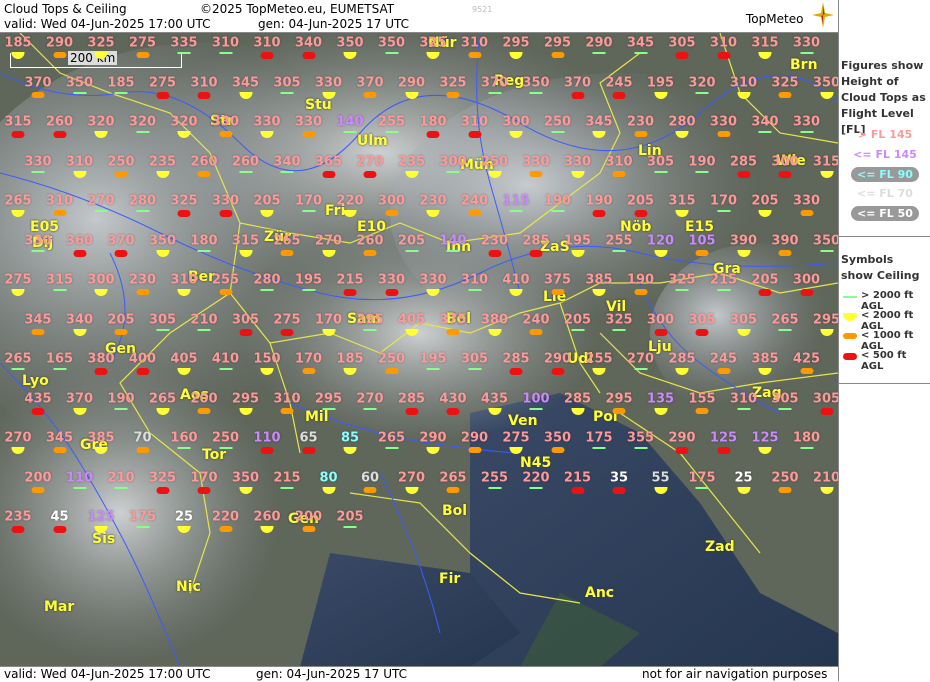  What do you see at coordinates (372, 141) in the screenshot?
I see `city-label: Ulm` at bounding box center [372, 141].